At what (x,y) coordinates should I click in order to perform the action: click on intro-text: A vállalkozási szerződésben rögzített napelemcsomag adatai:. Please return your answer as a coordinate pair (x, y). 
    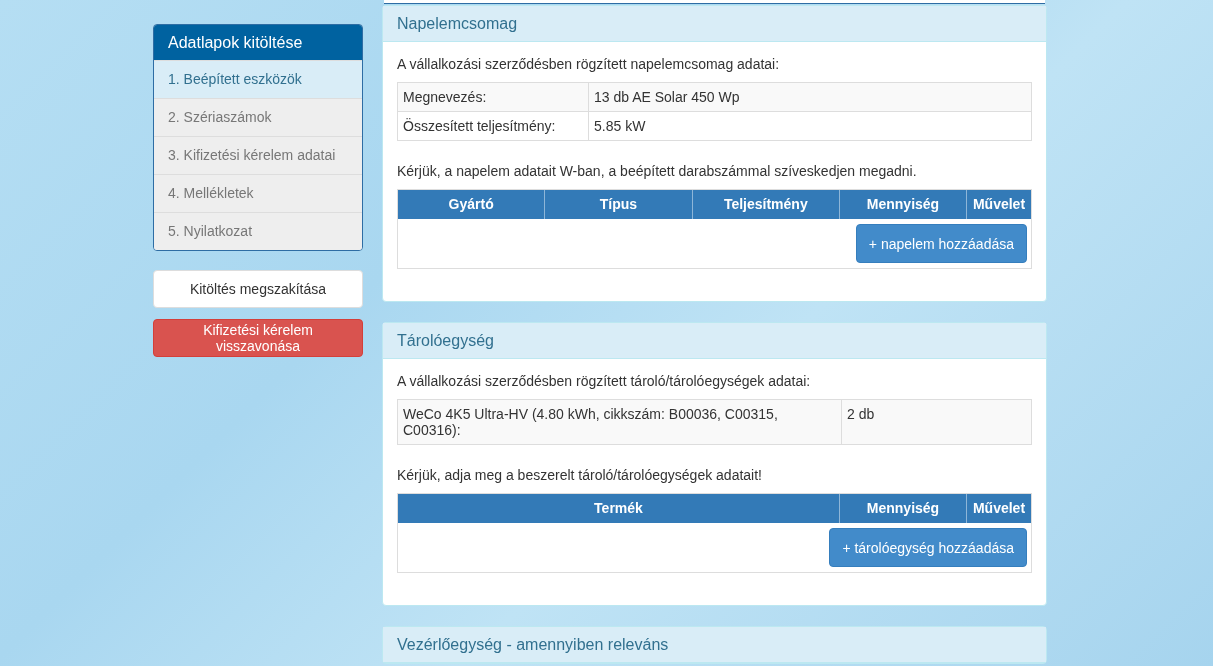
    Looking at the image, I should click on (589, 64).